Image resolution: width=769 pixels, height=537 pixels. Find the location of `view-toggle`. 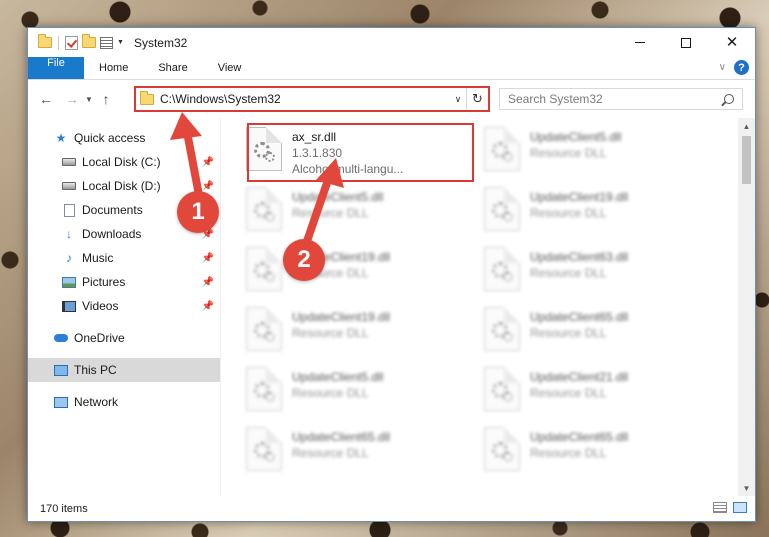

view-toggle is located at coordinates (730, 507).